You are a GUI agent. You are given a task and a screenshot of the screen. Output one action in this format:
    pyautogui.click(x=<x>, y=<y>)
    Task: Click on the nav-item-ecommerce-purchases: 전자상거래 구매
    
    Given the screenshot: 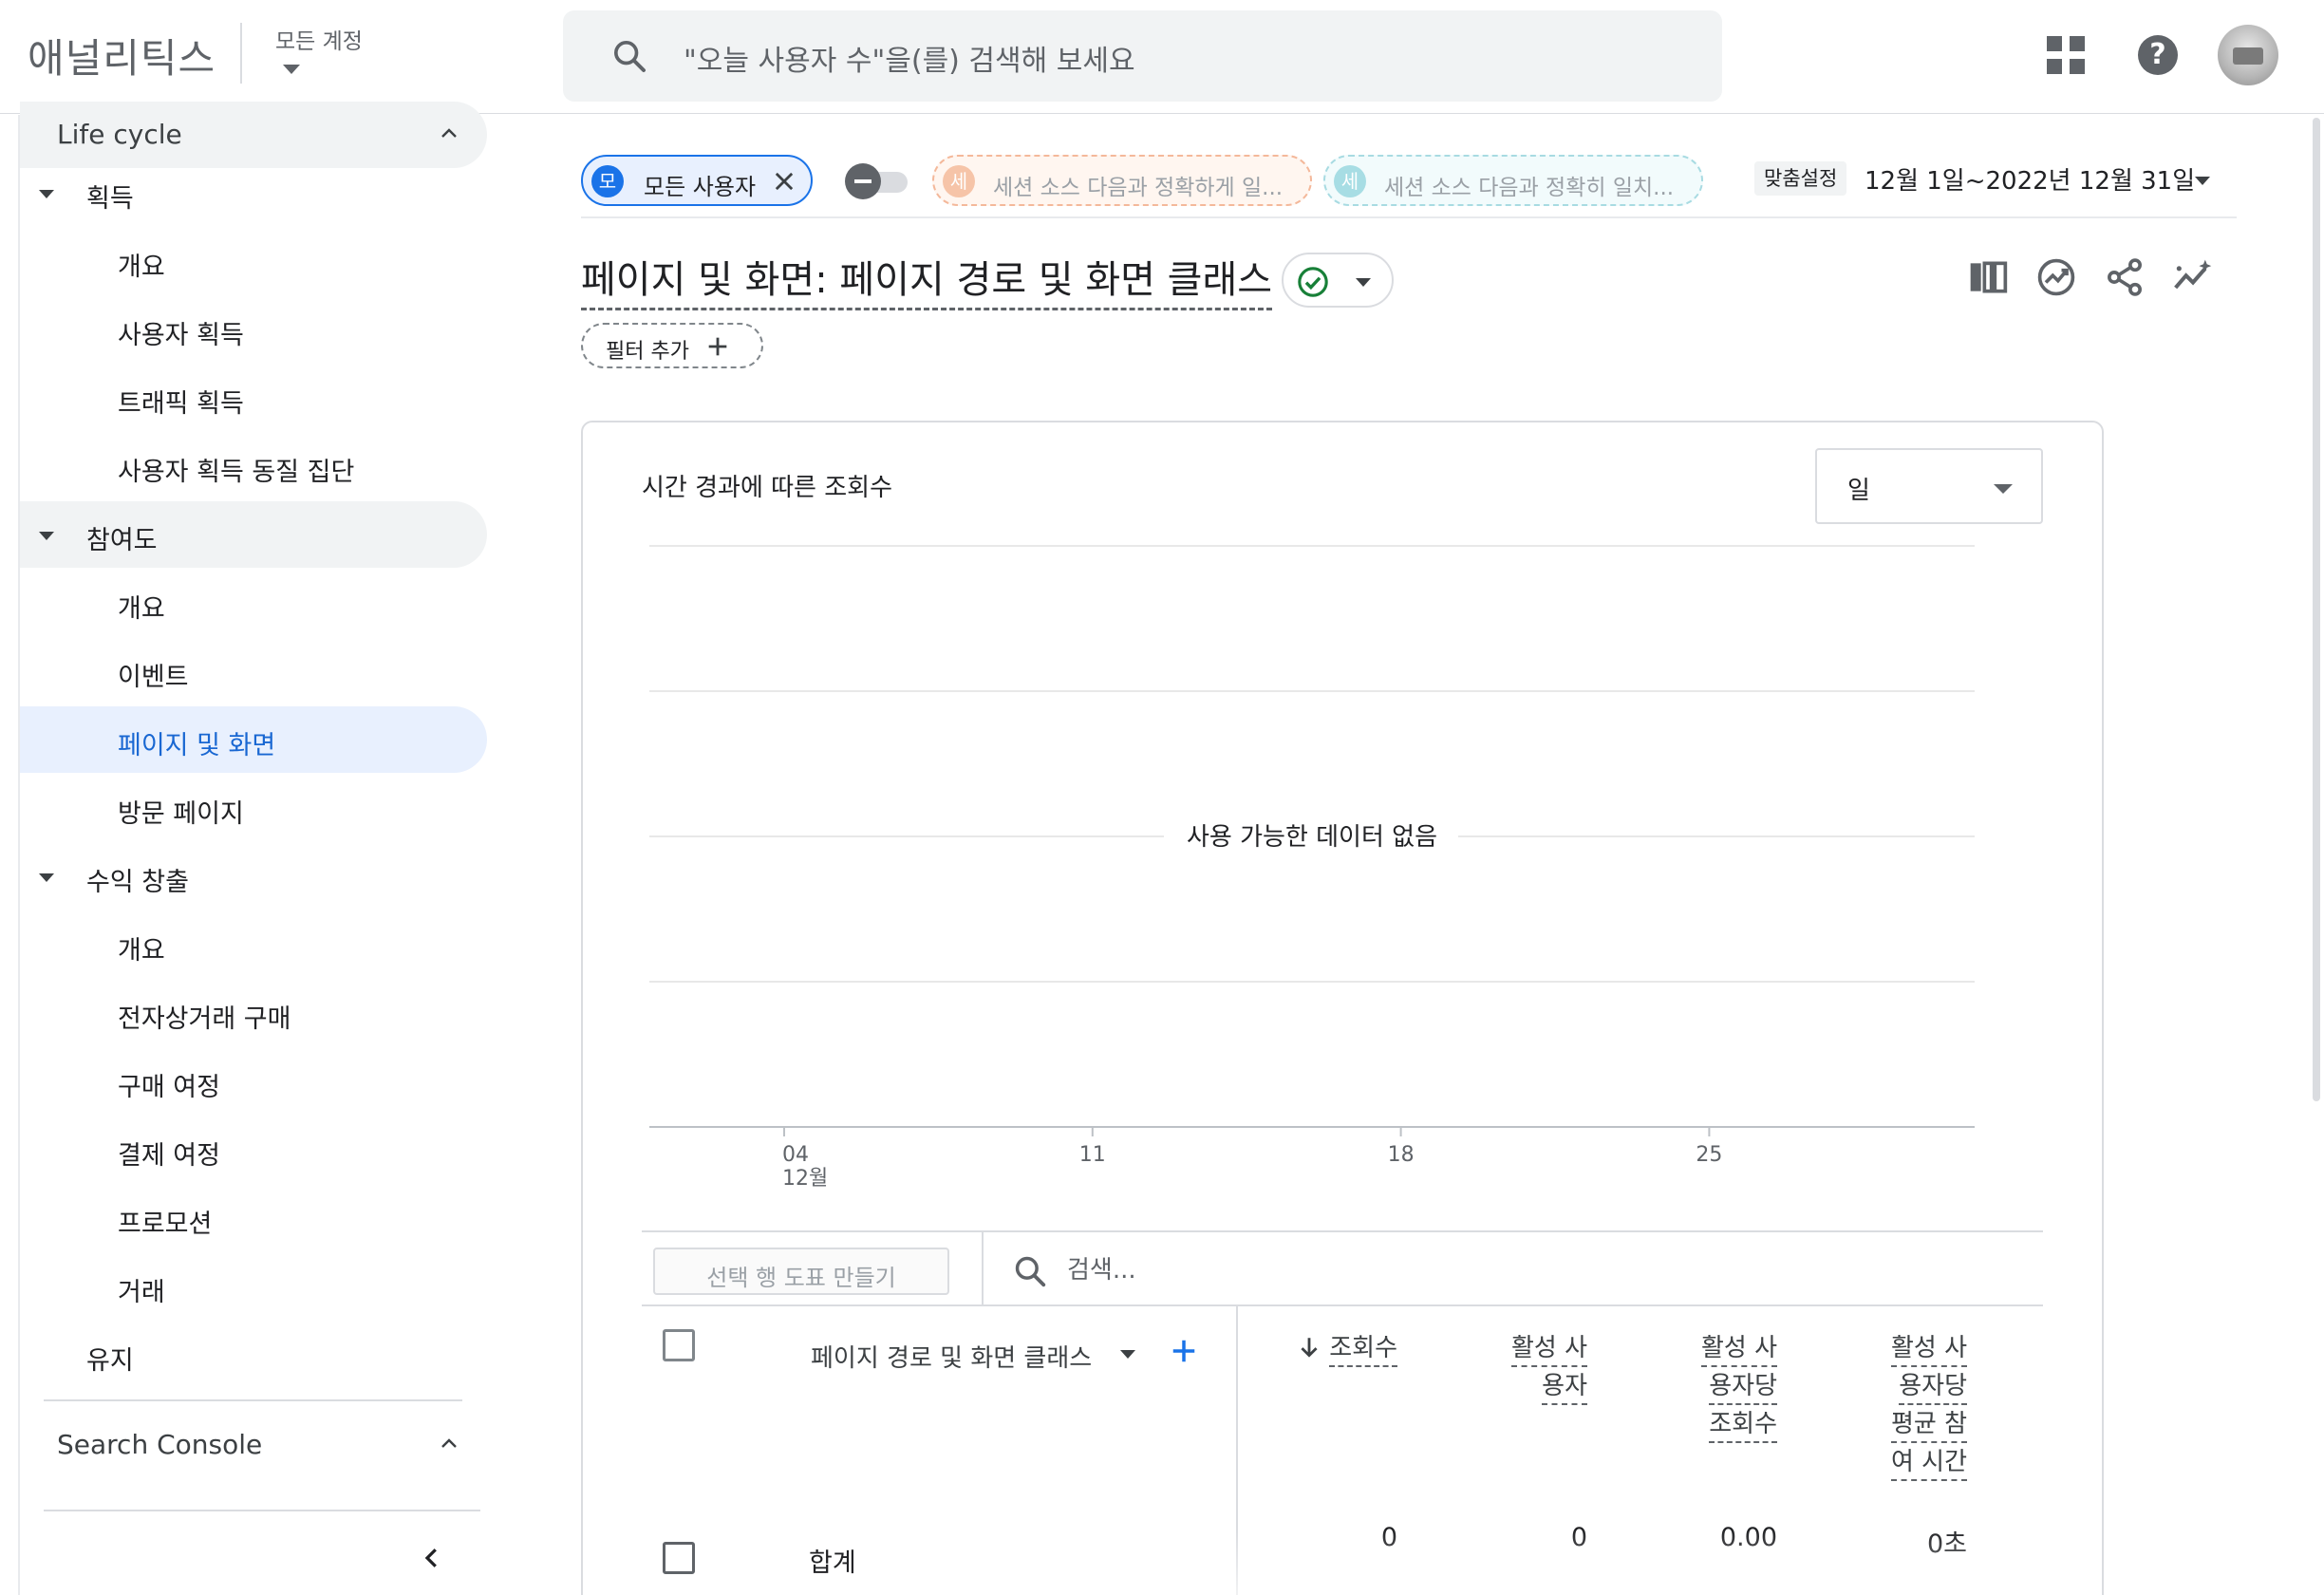 What is the action you would take?
    pyautogui.click(x=253, y=1013)
    